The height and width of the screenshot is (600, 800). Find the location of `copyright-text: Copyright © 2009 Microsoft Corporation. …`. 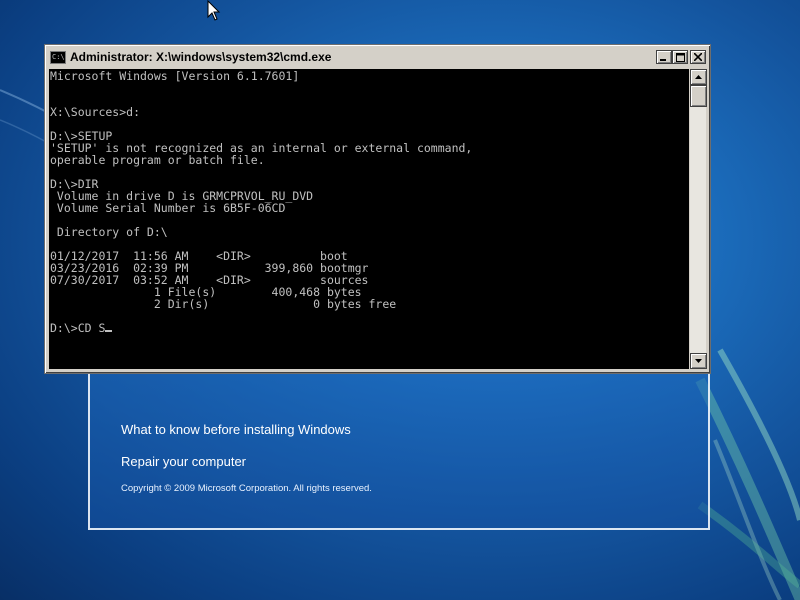

copyright-text: Copyright © 2009 Microsoft Corporation. … is located at coordinates (246, 488).